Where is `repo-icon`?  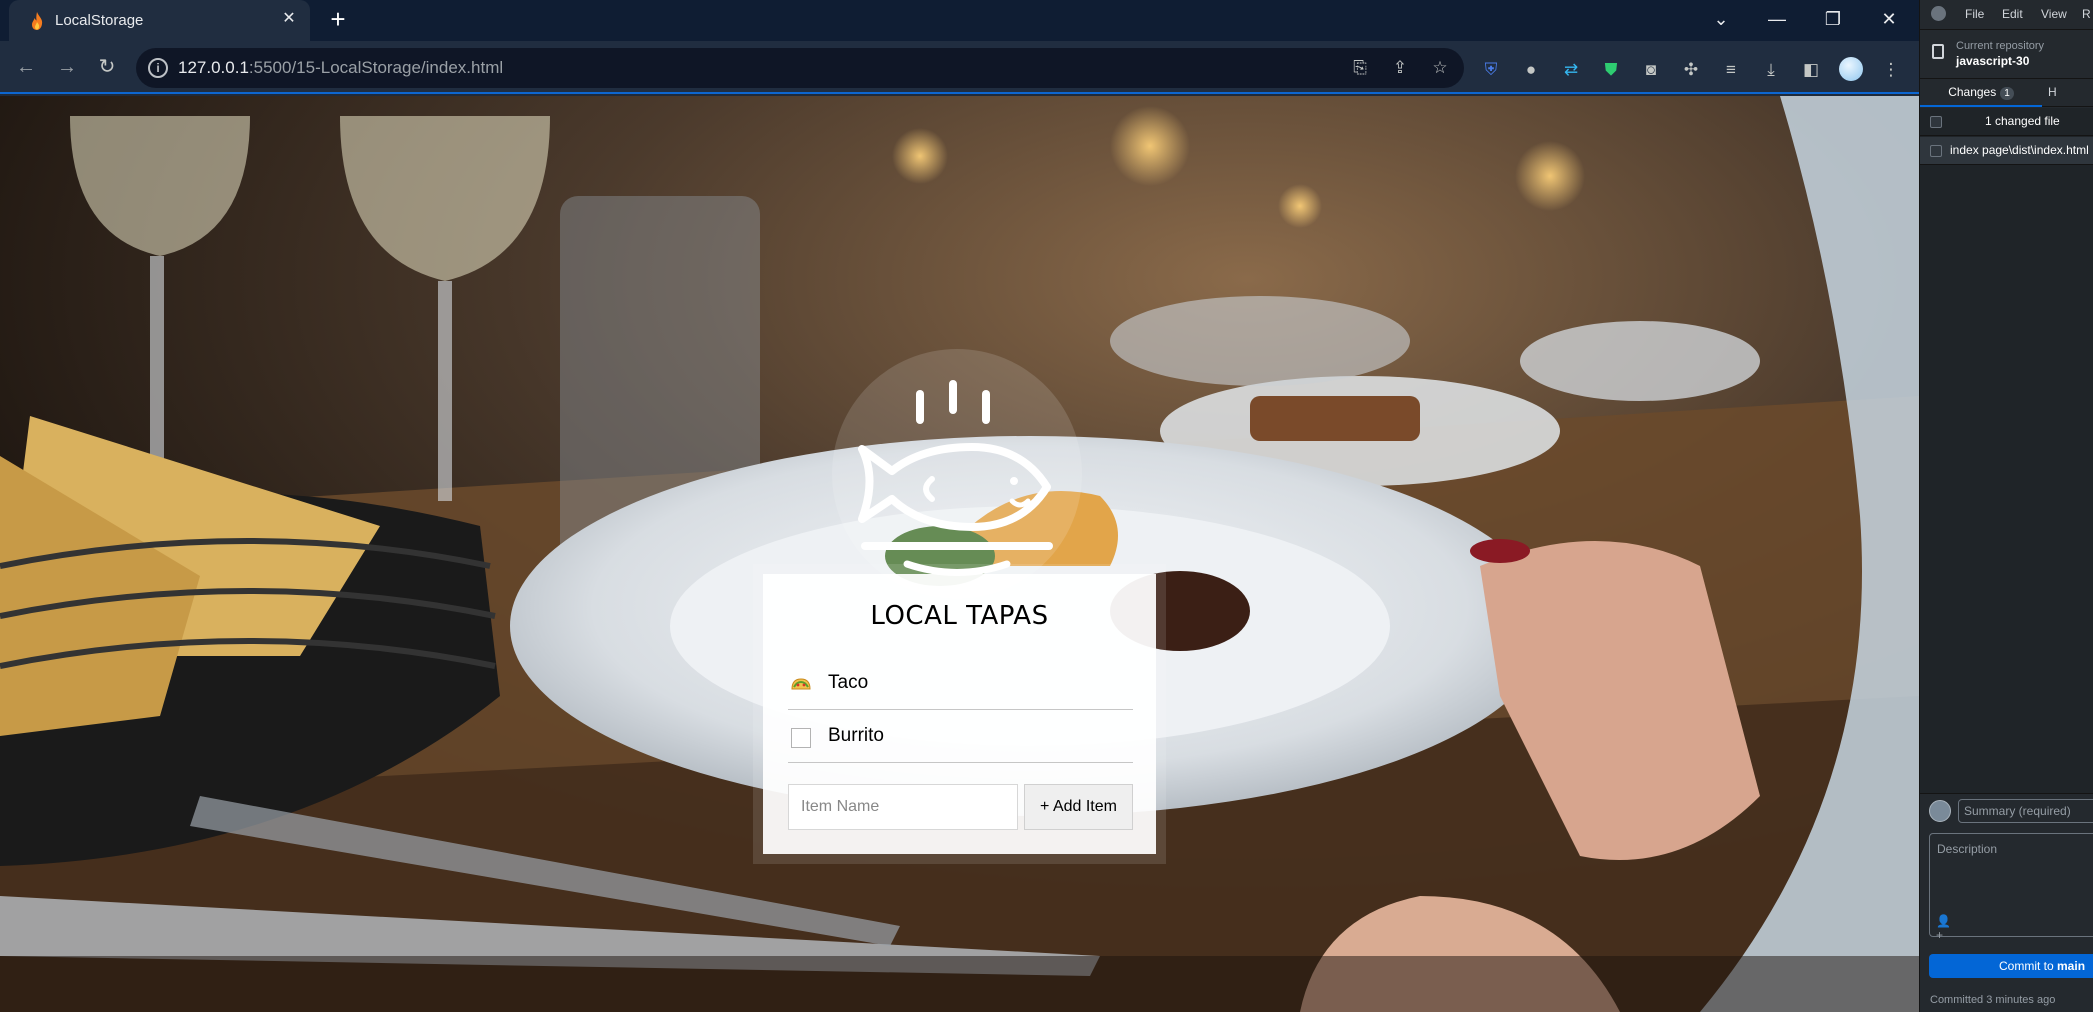
repo-icon is located at coordinates (1938, 51).